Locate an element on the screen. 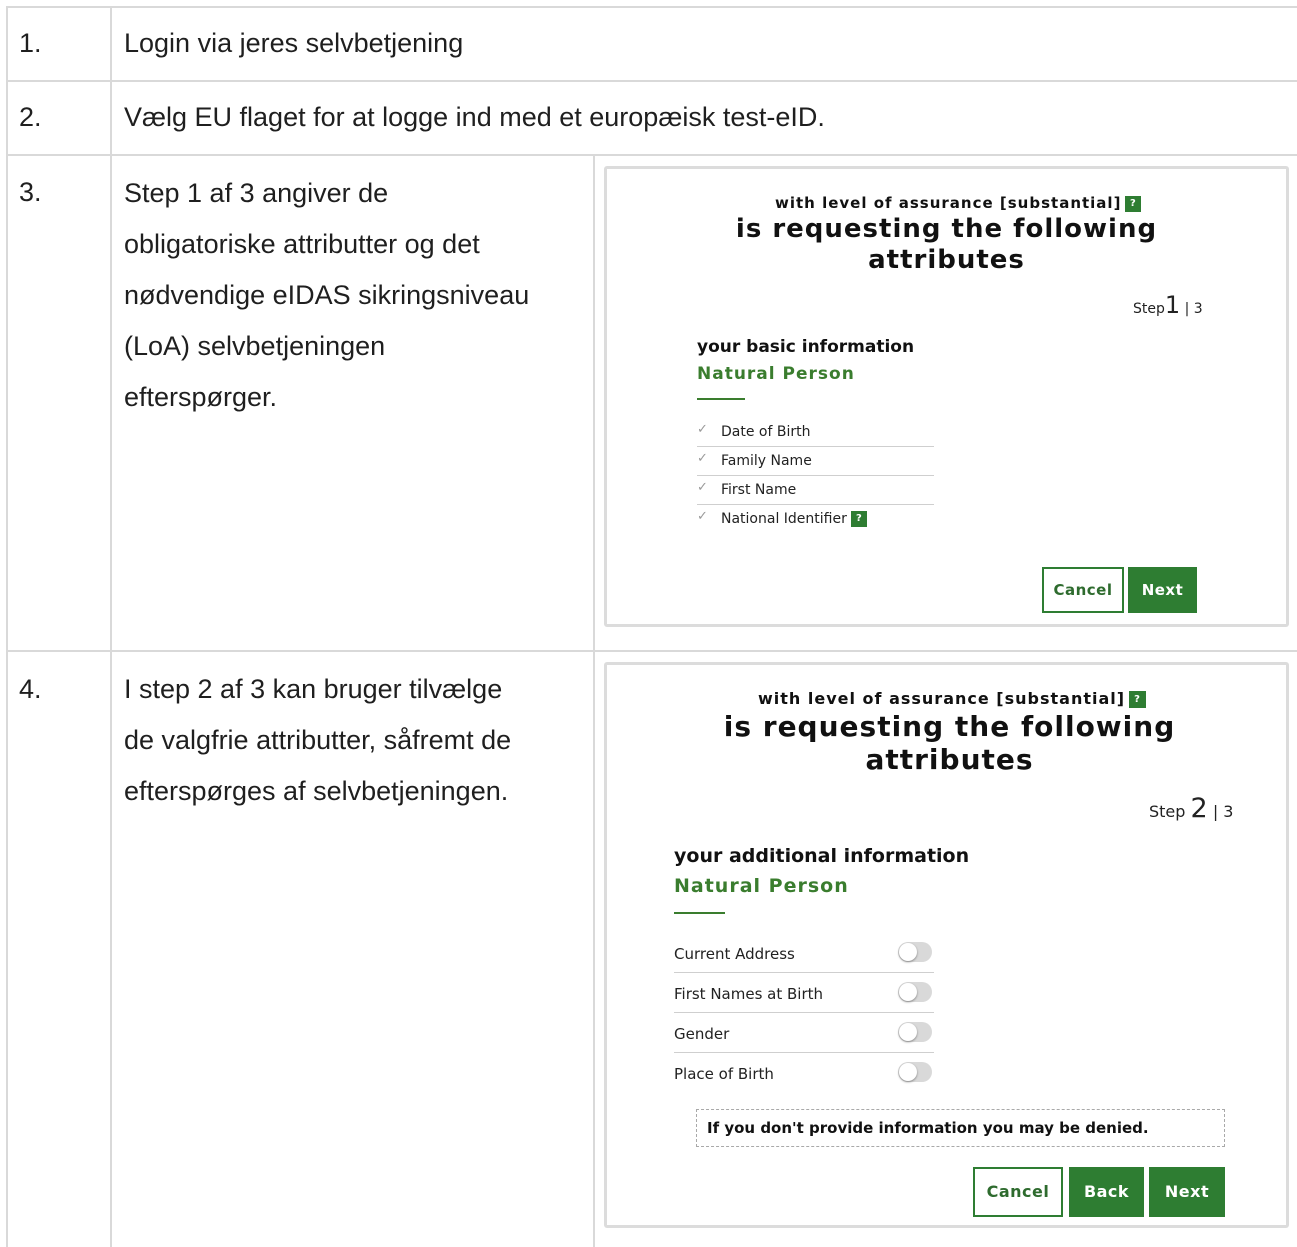  attribute-row: ✓ Date of Birth is located at coordinates (815, 432).